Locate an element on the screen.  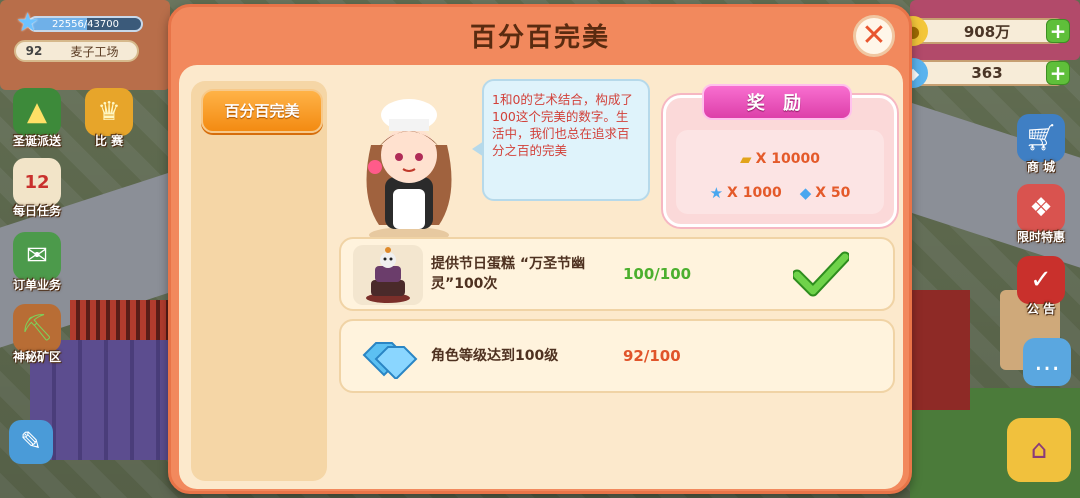
checkmark-icon is located at coordinates (821, 274).